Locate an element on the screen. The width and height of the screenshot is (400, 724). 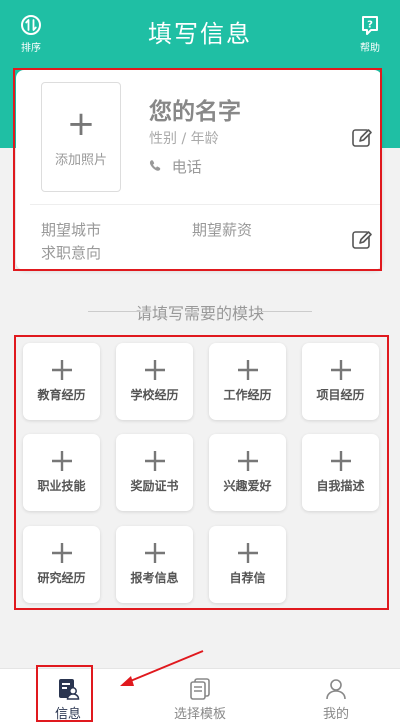
module-tile: 职业技能 is located at coordinates (61, 472).